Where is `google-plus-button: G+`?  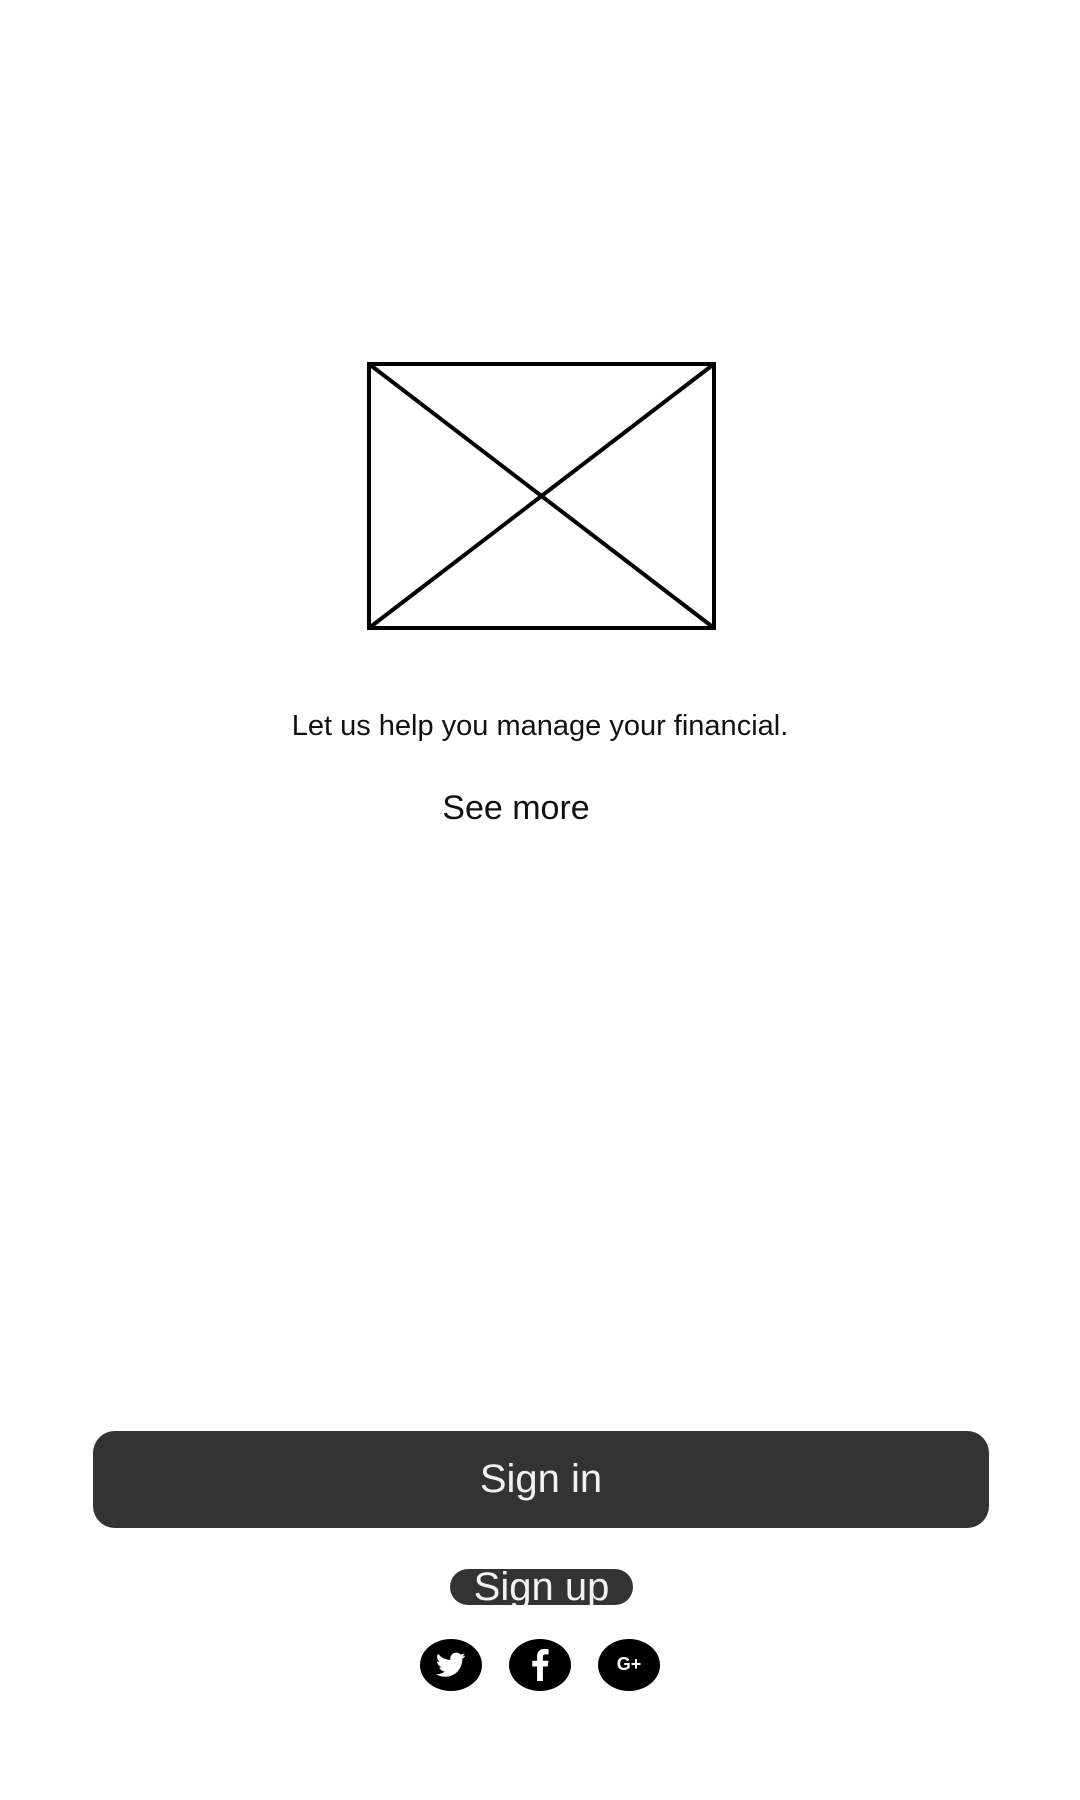
google-plus-button: G+ is located at coordinates (629, 1665).